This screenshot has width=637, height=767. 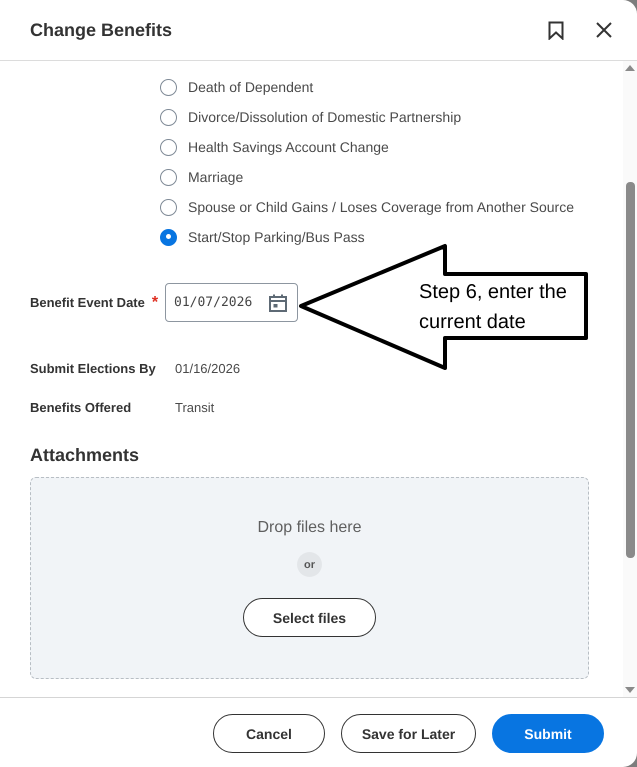 I want to click on required-marker: *, so click(x=155, y=302).